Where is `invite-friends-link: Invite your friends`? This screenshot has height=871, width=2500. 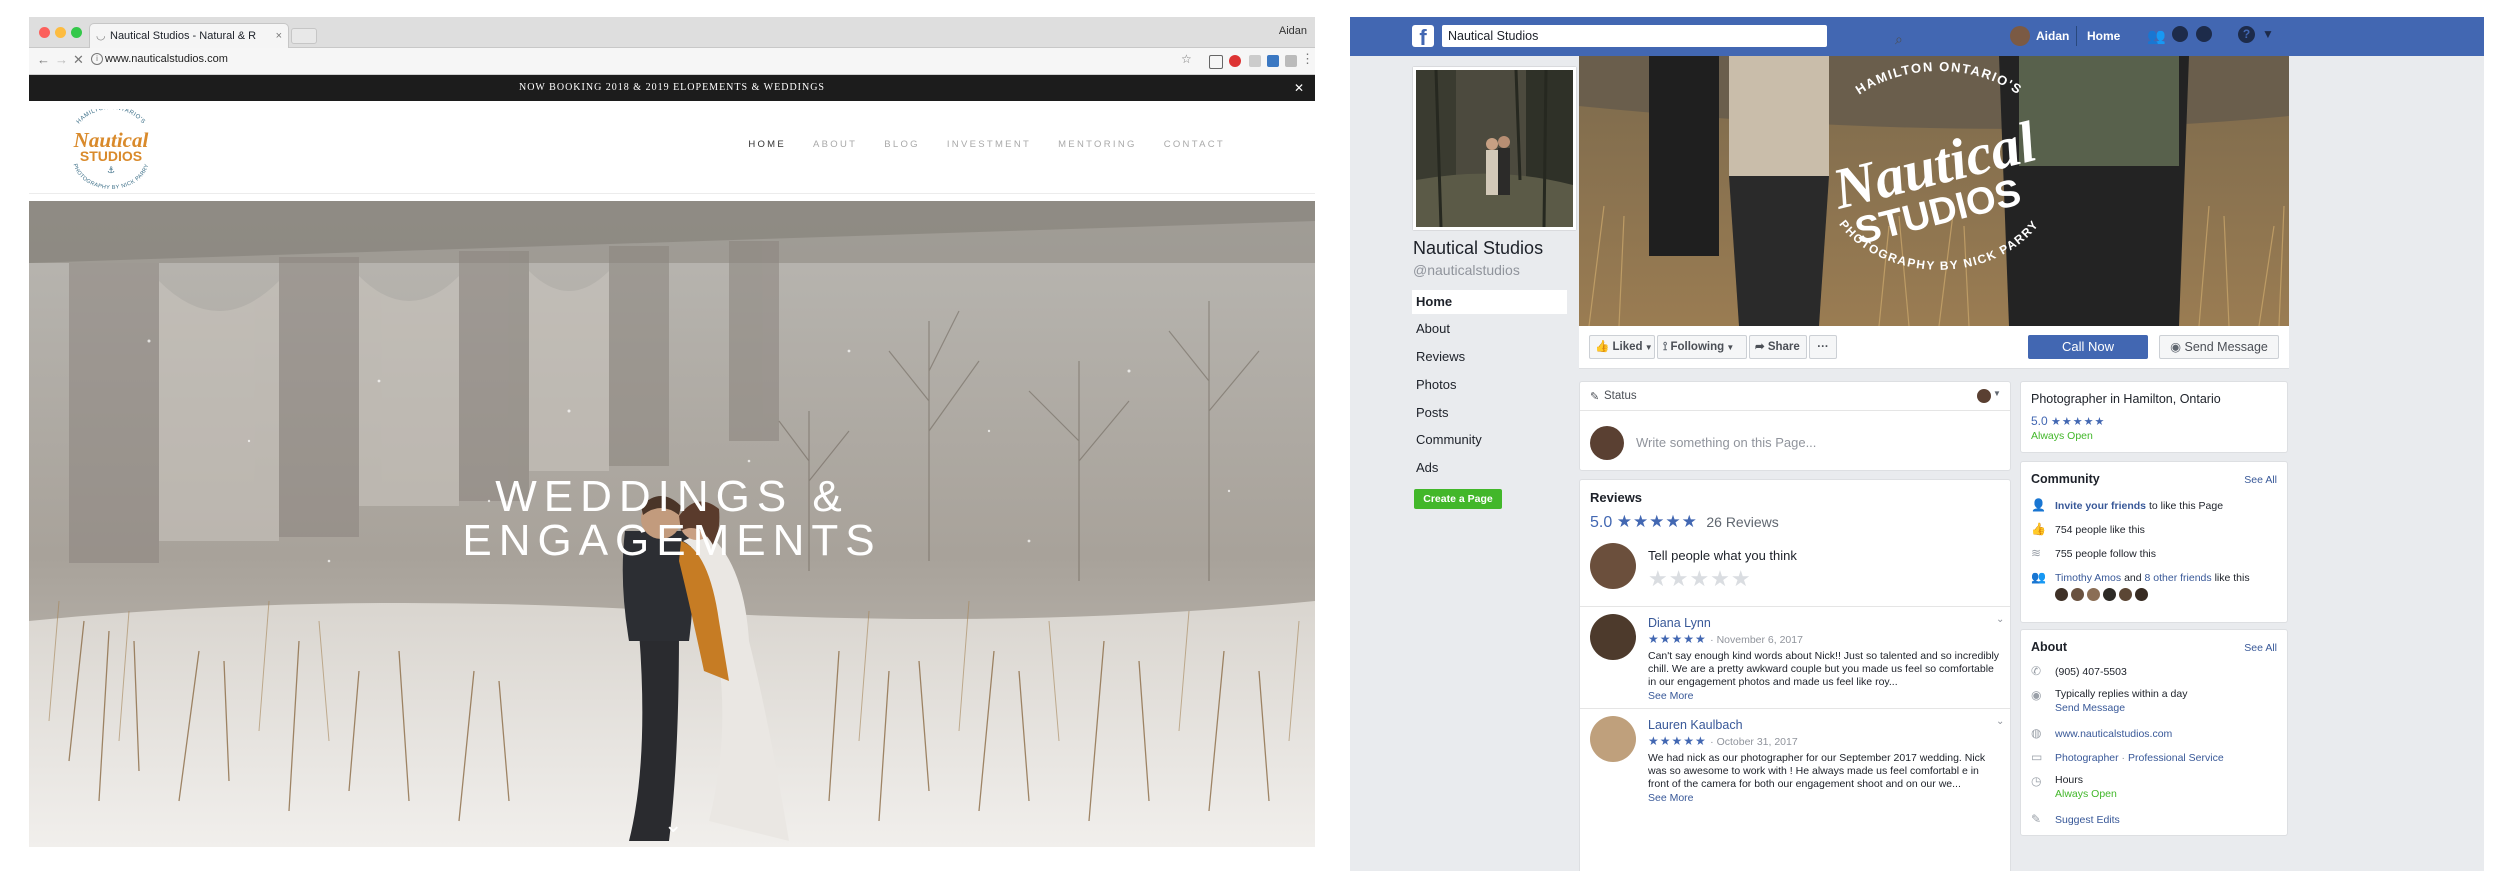
invite-friends-link: Invite your friends is located at coordinates (2100, 506).